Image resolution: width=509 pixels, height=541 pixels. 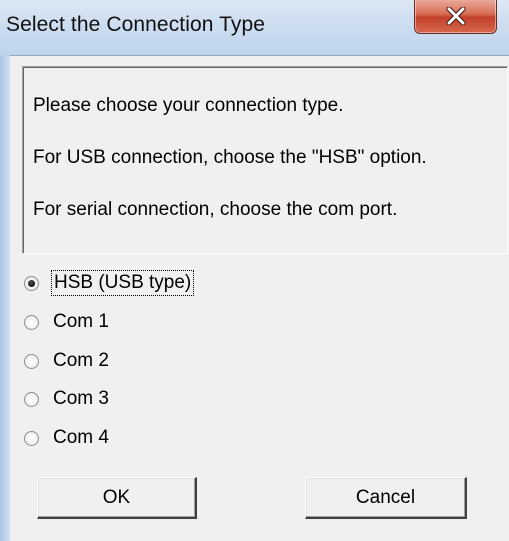 I want to click on cancel-button: Cancel, so click(x=386, y=498).